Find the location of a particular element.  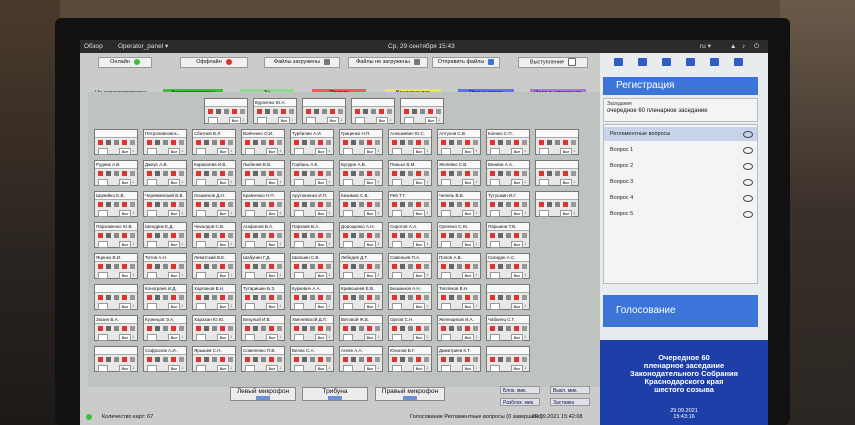

seat-card: Шумейко Е.В. Вкл ↓ is located at coordinates (116, 204).